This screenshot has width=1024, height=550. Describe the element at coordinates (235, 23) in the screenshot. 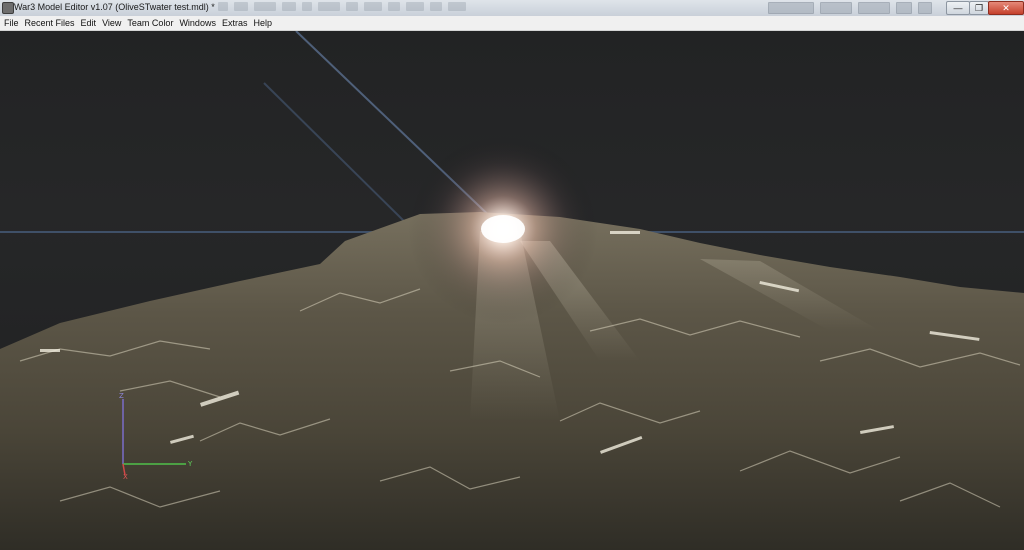

I see `menu-extras: Extras` at that location.